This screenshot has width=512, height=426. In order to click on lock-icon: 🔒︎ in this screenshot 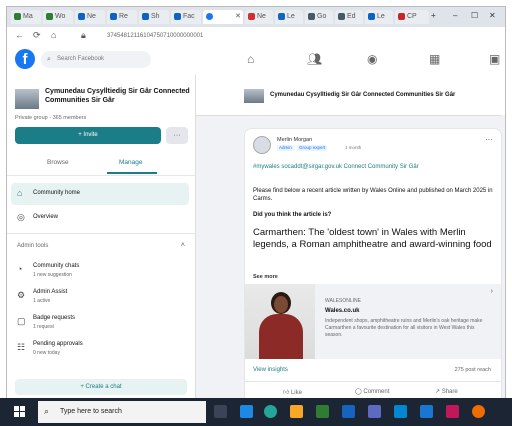, I will do `click(83, 35)`.